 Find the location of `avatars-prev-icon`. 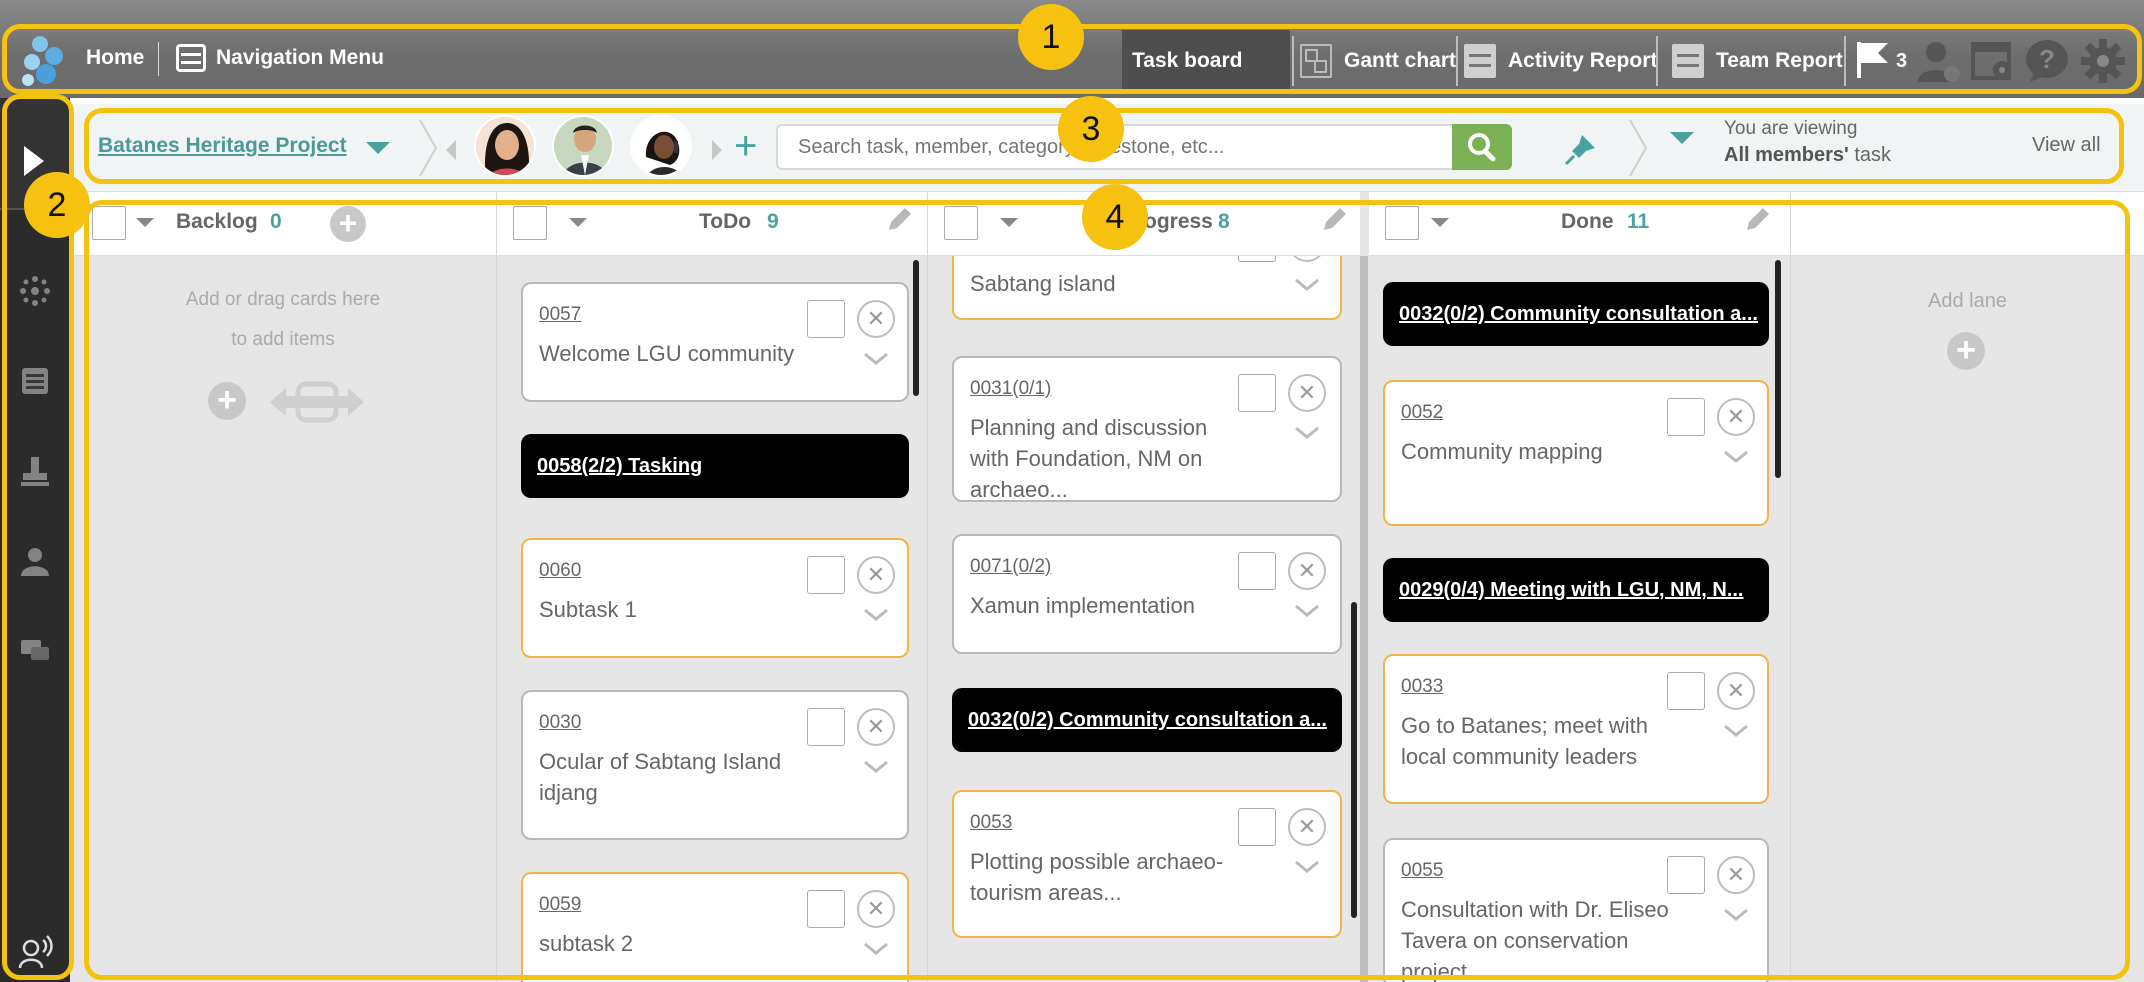

avatars-prev-icon is located at coordinates (451, 150).